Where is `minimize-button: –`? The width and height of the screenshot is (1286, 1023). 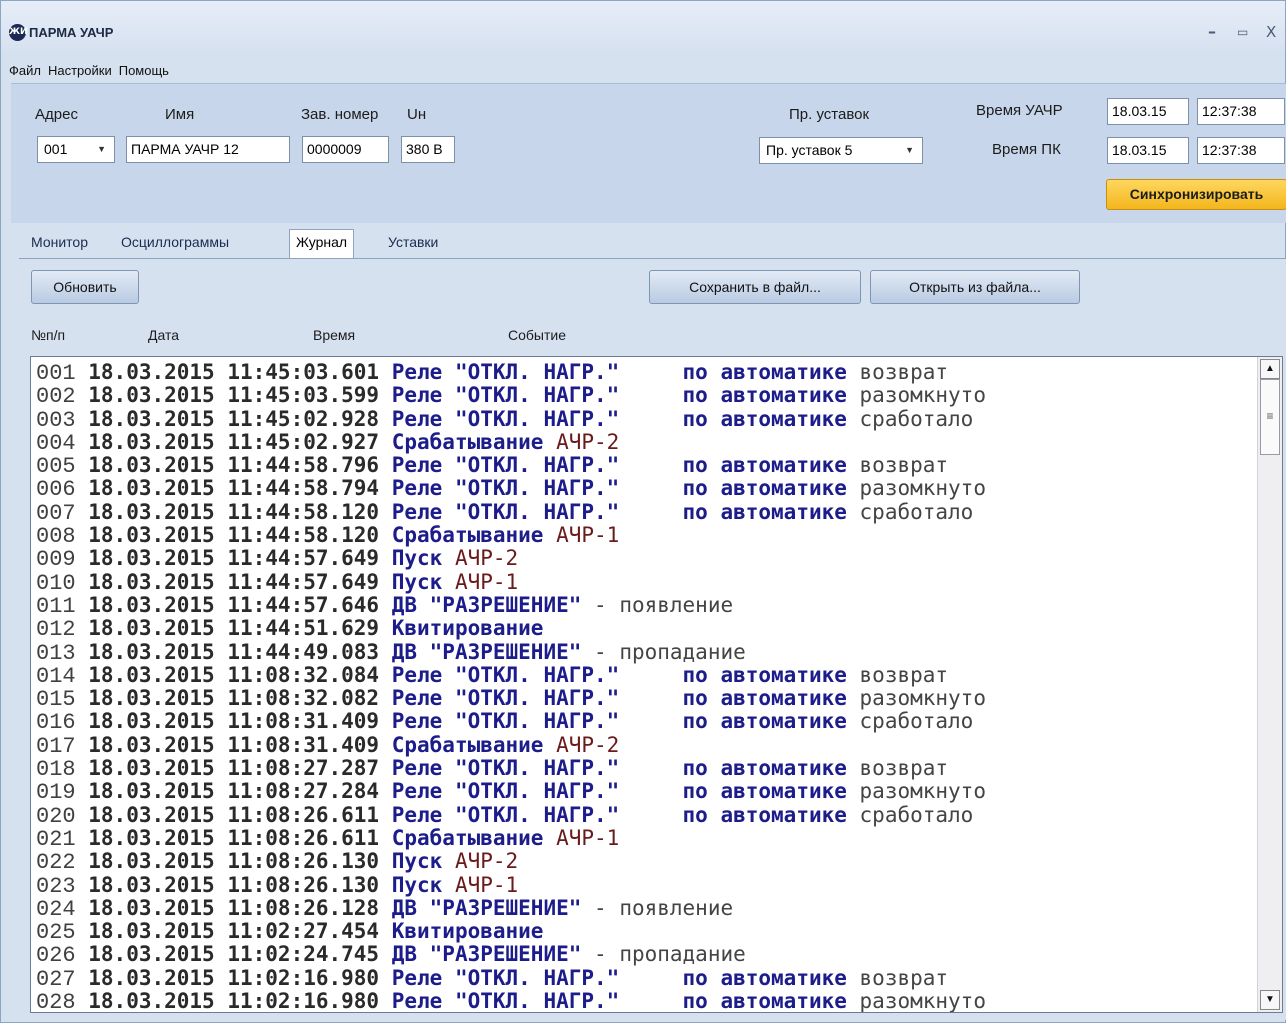
minimize-button: – is located at coordinates (1212, 32).